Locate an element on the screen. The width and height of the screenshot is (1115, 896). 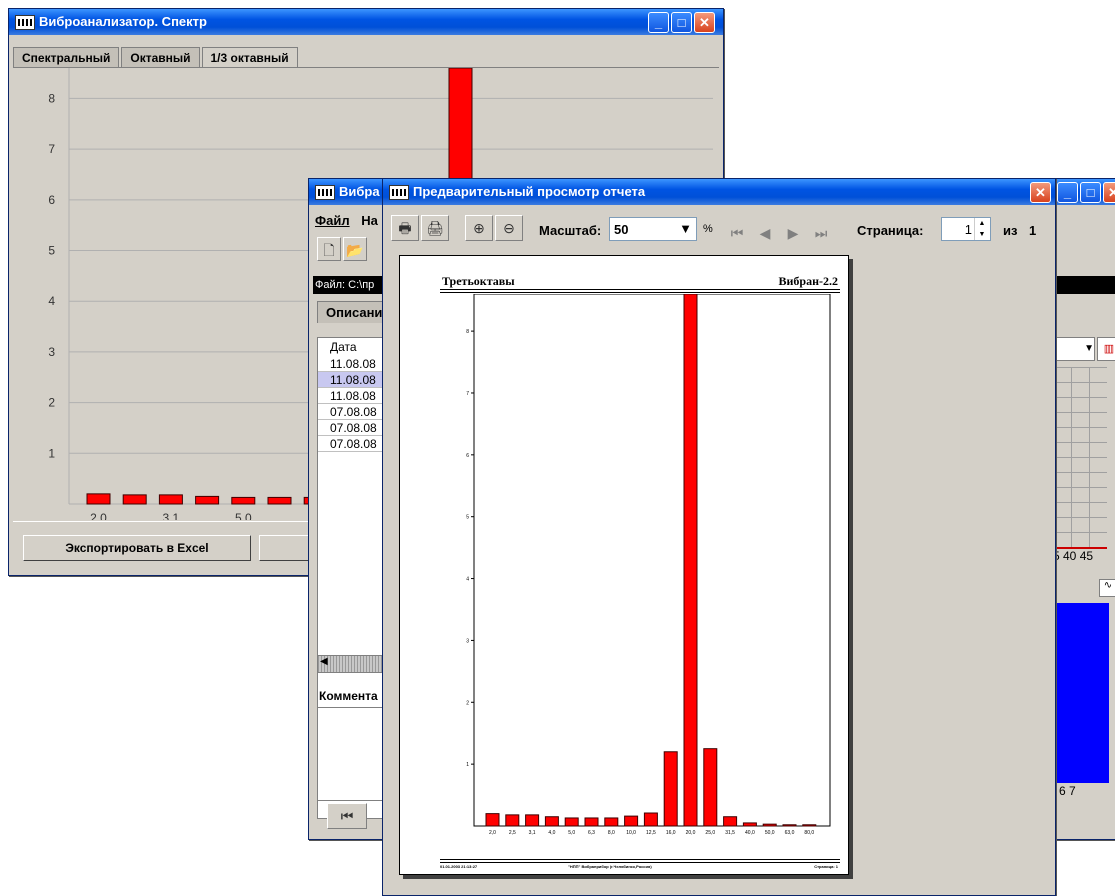
print-setup-icon: 🖶 is located at coordinates (405, 228).